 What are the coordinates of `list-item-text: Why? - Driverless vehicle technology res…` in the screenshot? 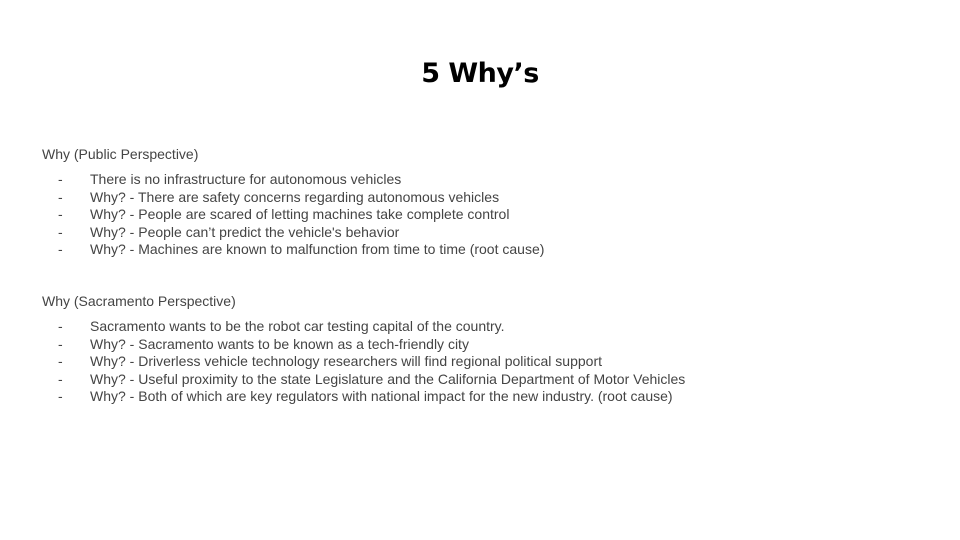 It's located at (346, 361).